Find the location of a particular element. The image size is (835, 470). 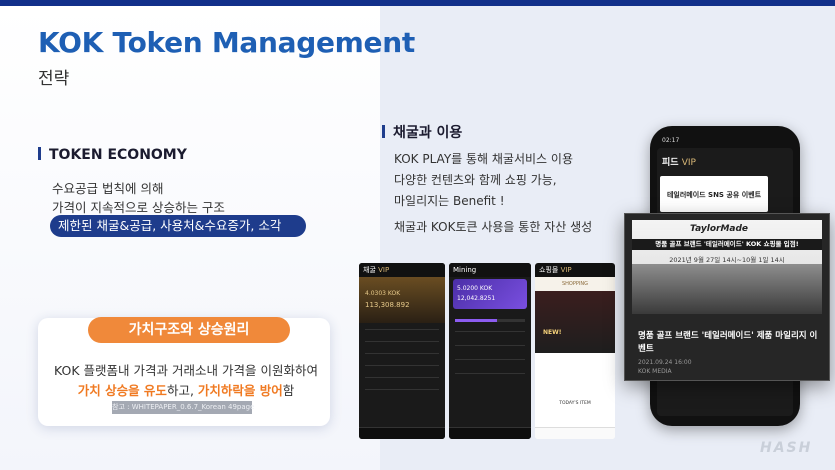

event-headline: 명품 골프 브랜드 '테일러메이드' 제품 마일리지 이벤트 is located at coordinates (728, 342).